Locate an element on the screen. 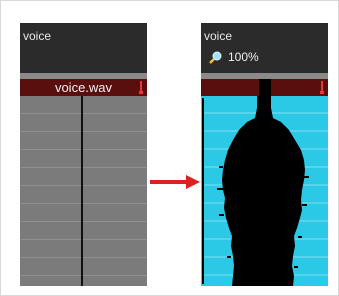  zoom-level: 100% is located at coordinates (243, 57).